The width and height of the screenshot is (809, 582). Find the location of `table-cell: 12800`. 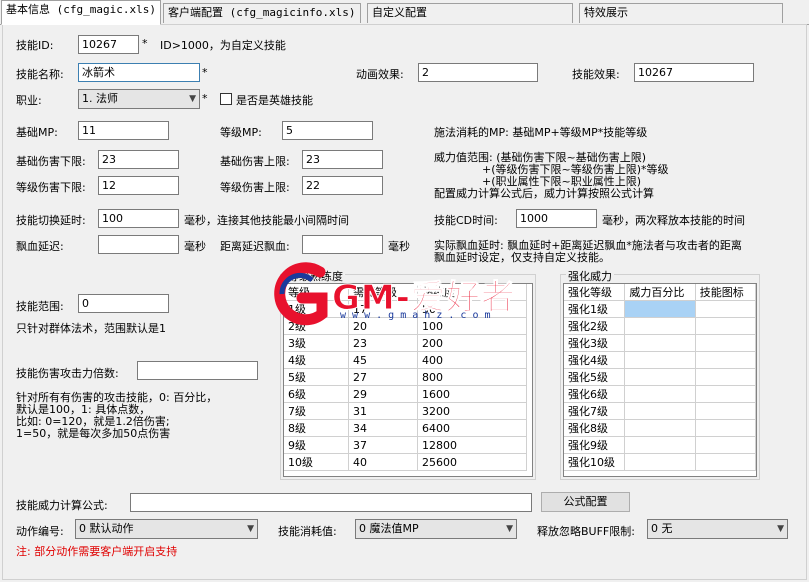

table-cell: 12800 is located at coordinates (472, 445).